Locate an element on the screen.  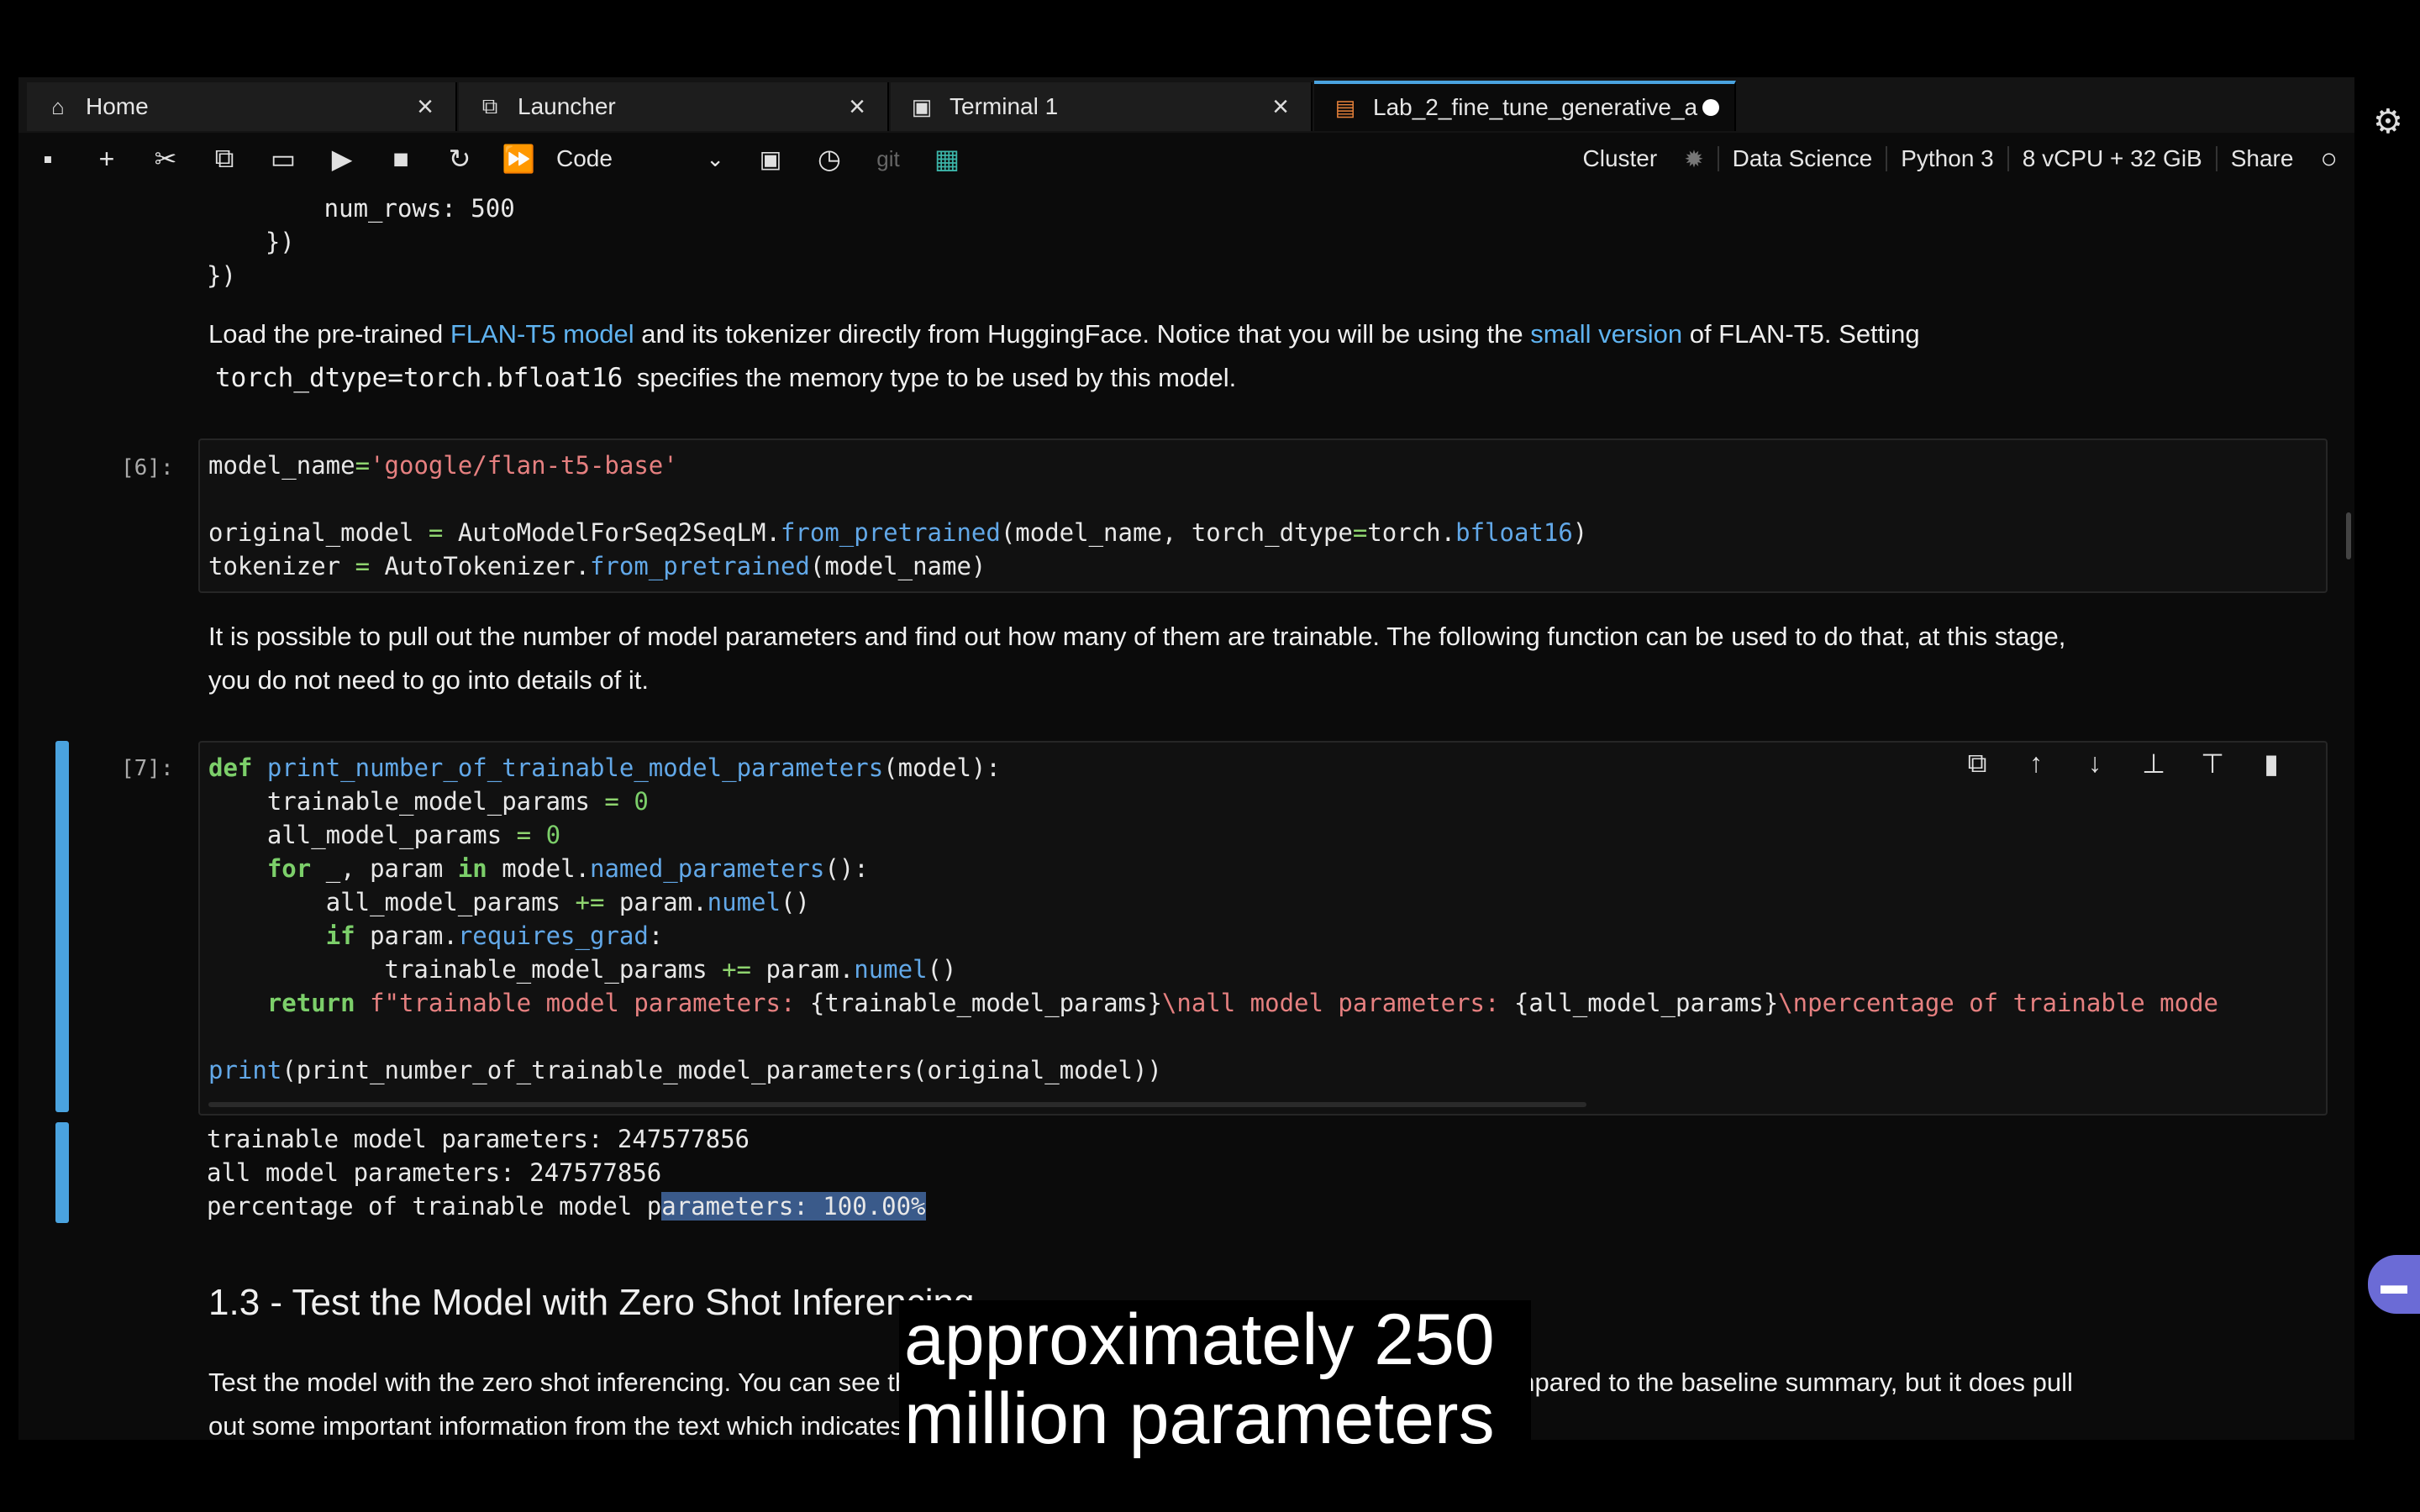
token: 'google/flan-t5-base' is located at coordinates (524, 465).